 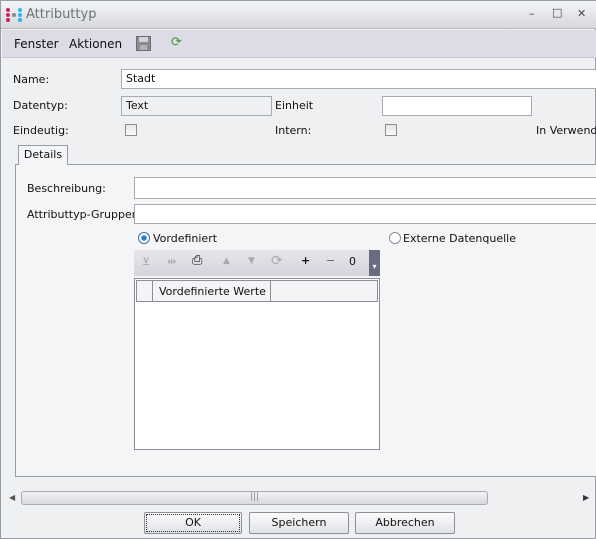 I want to click on row-count: 0, so click(x=352, y=261).